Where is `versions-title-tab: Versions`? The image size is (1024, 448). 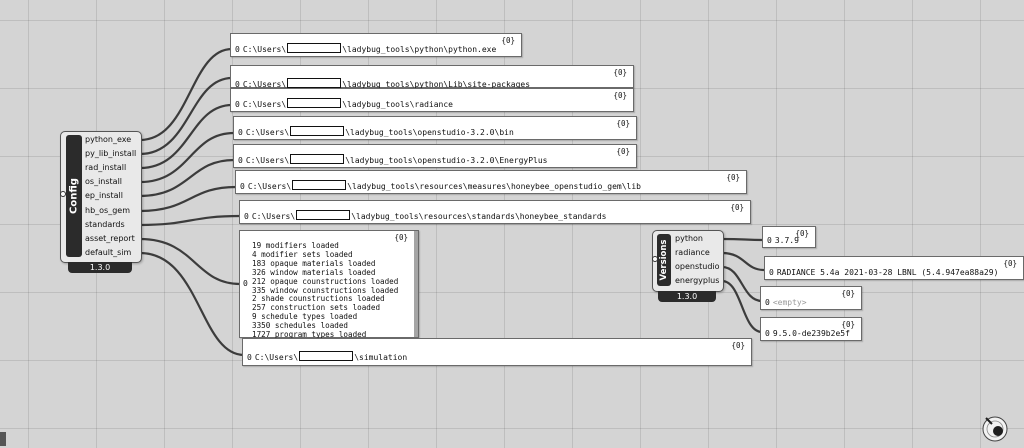
versions-title-tab: Versions is located at coordinates (664, 260).